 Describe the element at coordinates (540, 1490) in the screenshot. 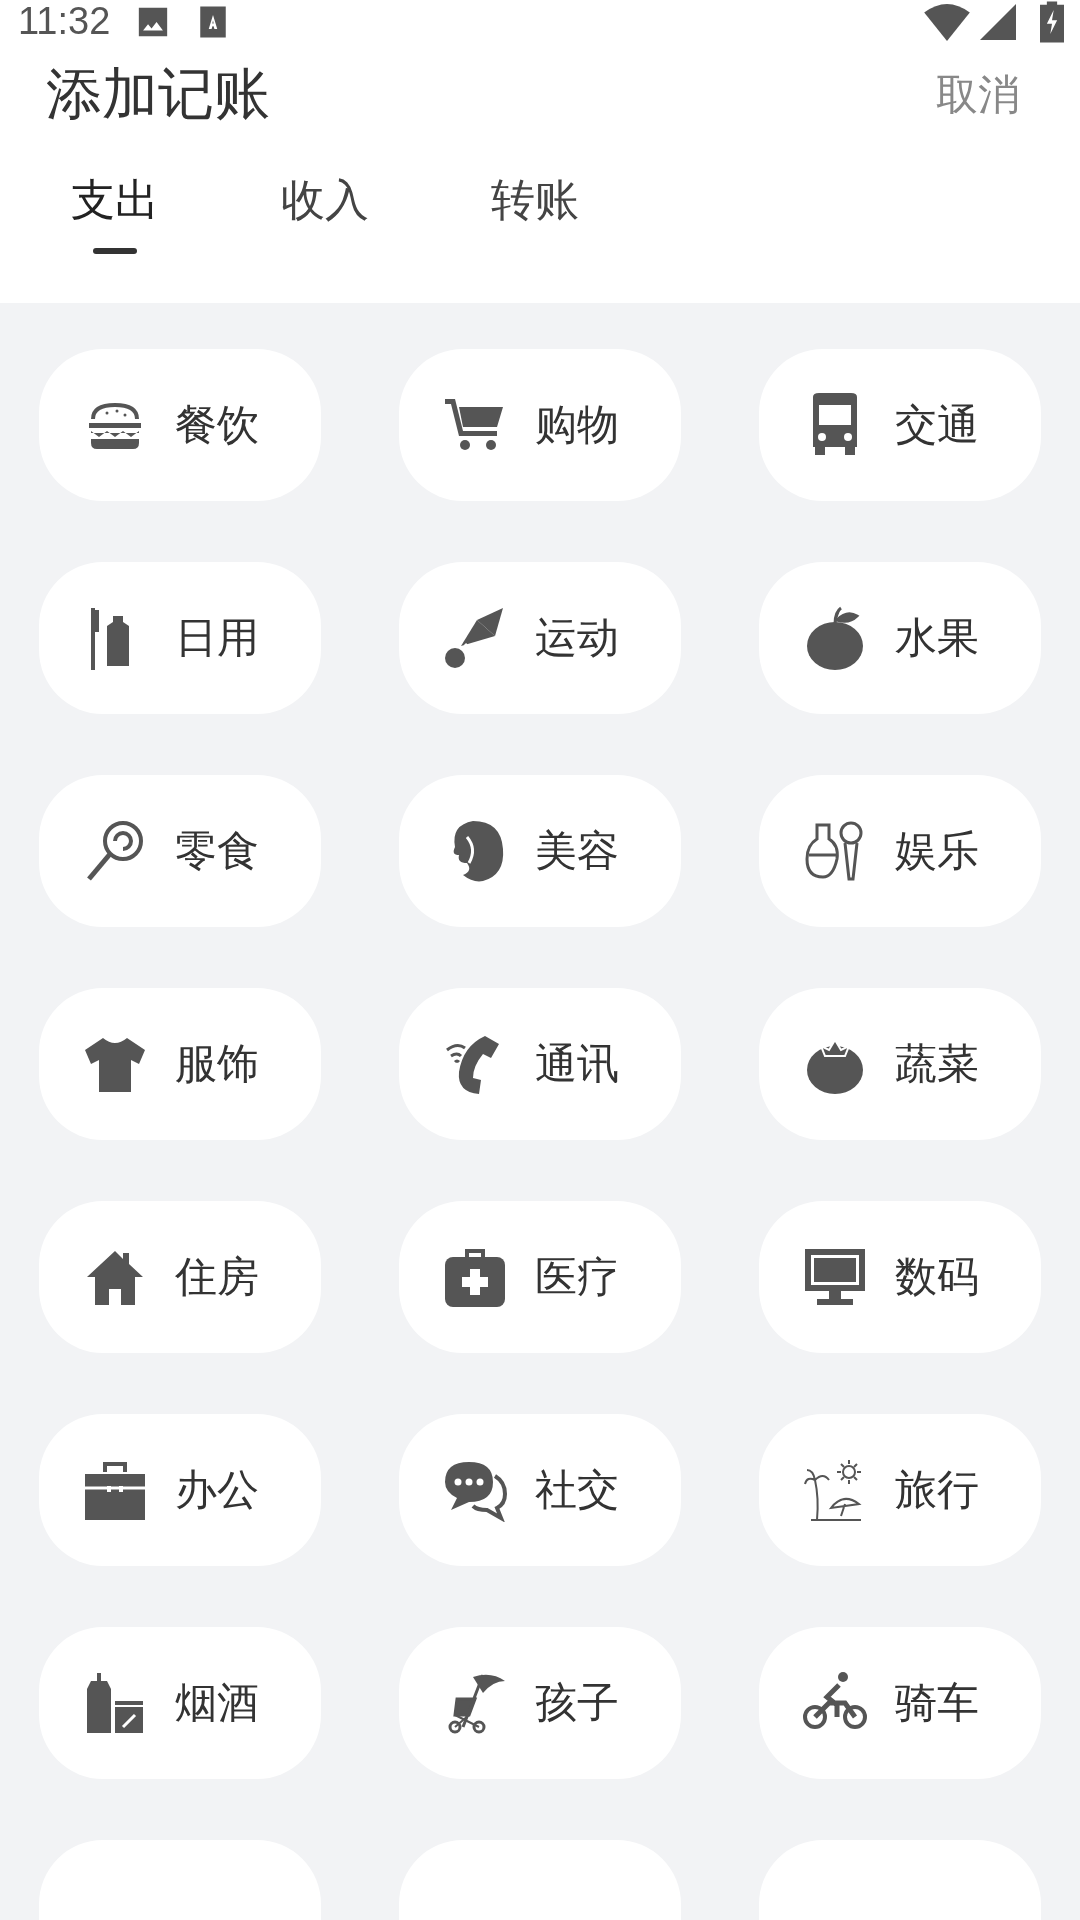

I see `category-button: 社交` at that location.